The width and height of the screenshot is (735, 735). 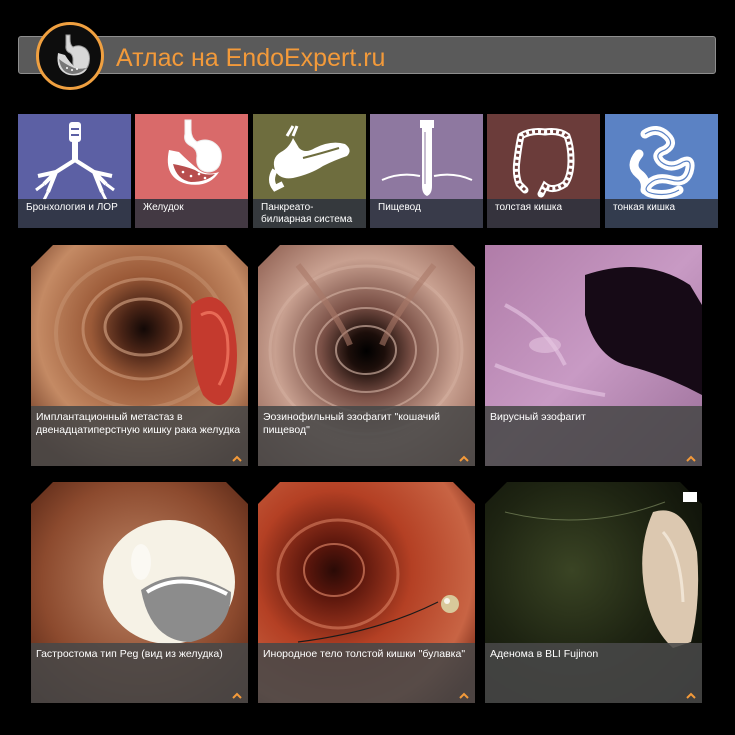 What do you see at coordinates (70, 56) in the screenshot?
I see `stomach-logo-icon` at bounding box center [70, 56].